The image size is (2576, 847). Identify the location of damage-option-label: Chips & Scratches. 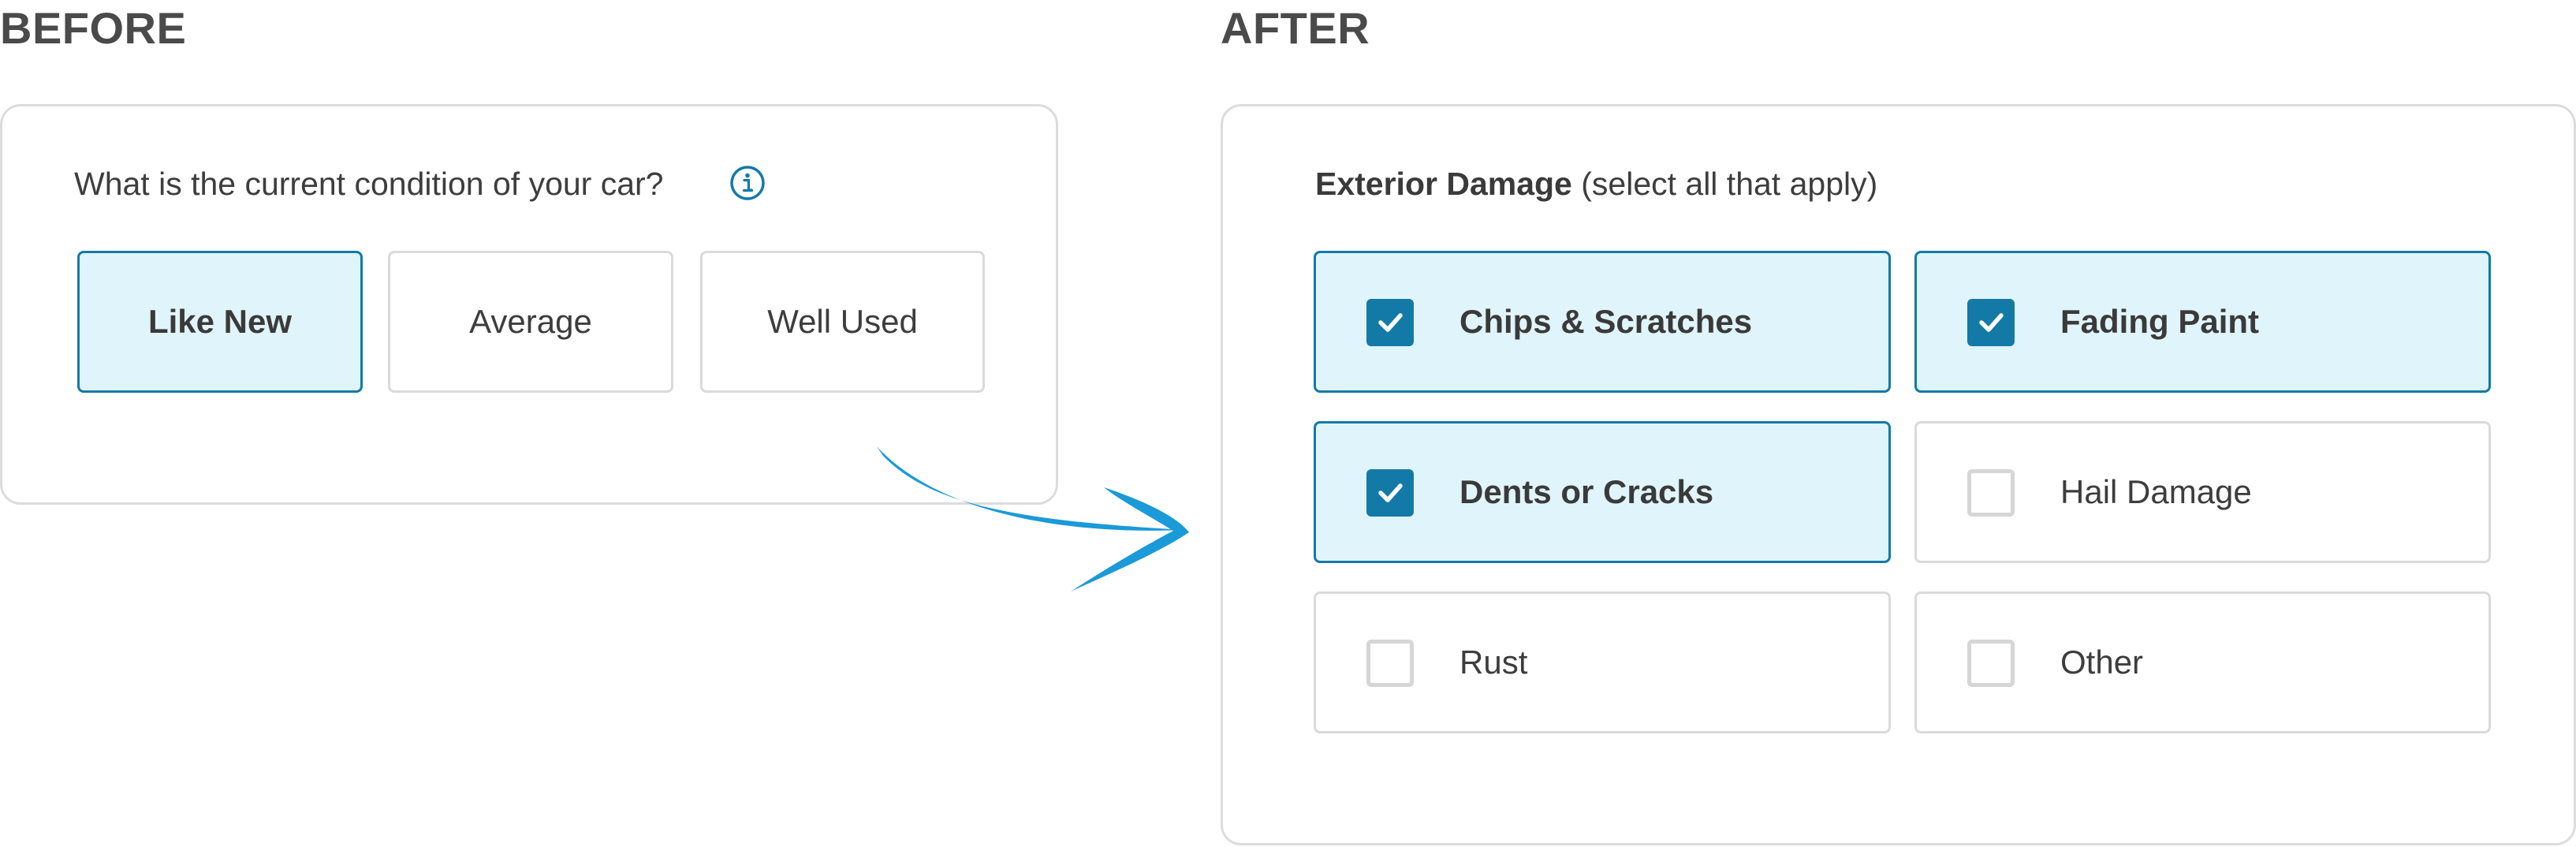
(1606, 321).